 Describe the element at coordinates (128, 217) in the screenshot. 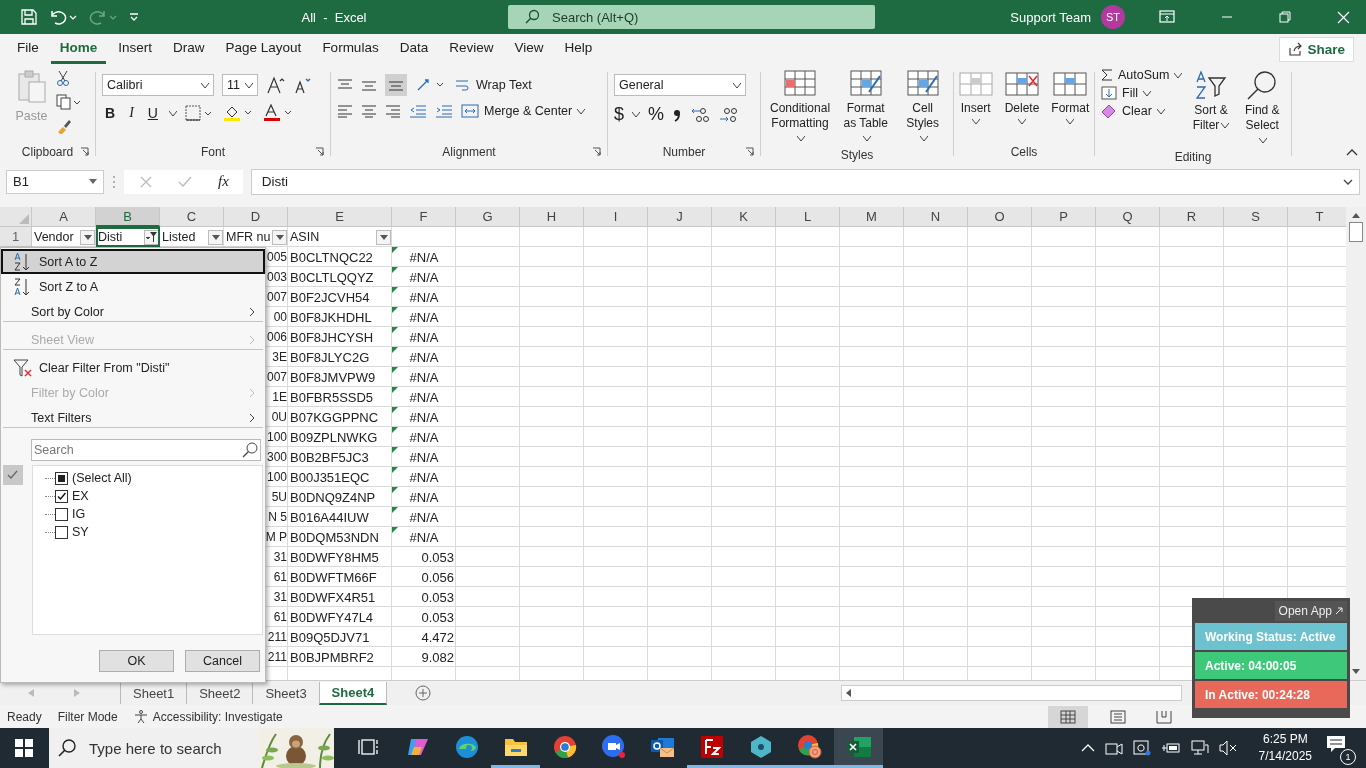

I see `column-header: B` at that location.